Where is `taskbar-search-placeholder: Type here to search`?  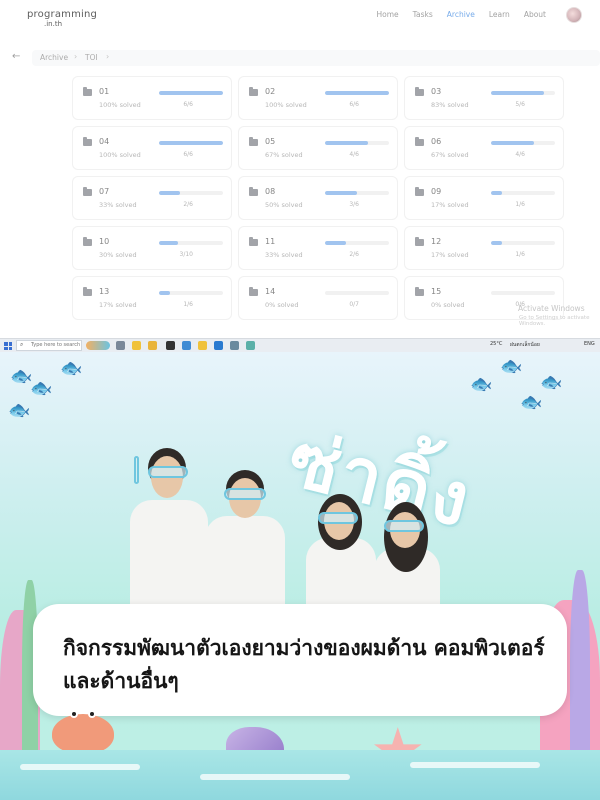
taskbar-search-placeholder: Type here to search is located at coordinates (56, 345).